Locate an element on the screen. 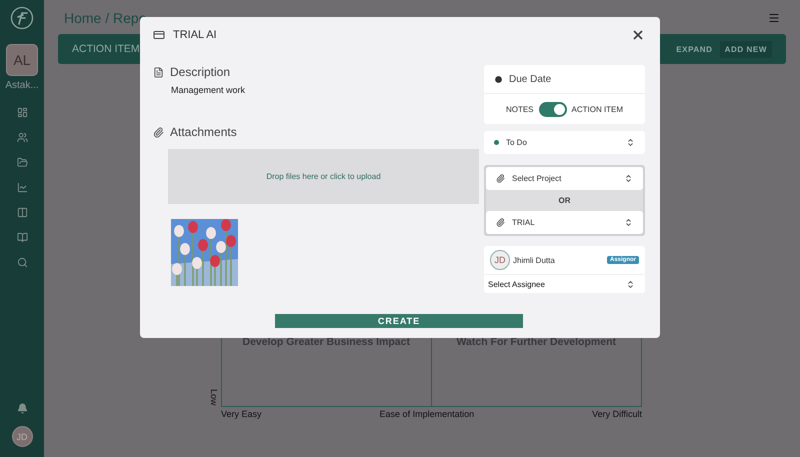  section-title: Attachments is located at coordinates (203, 132).